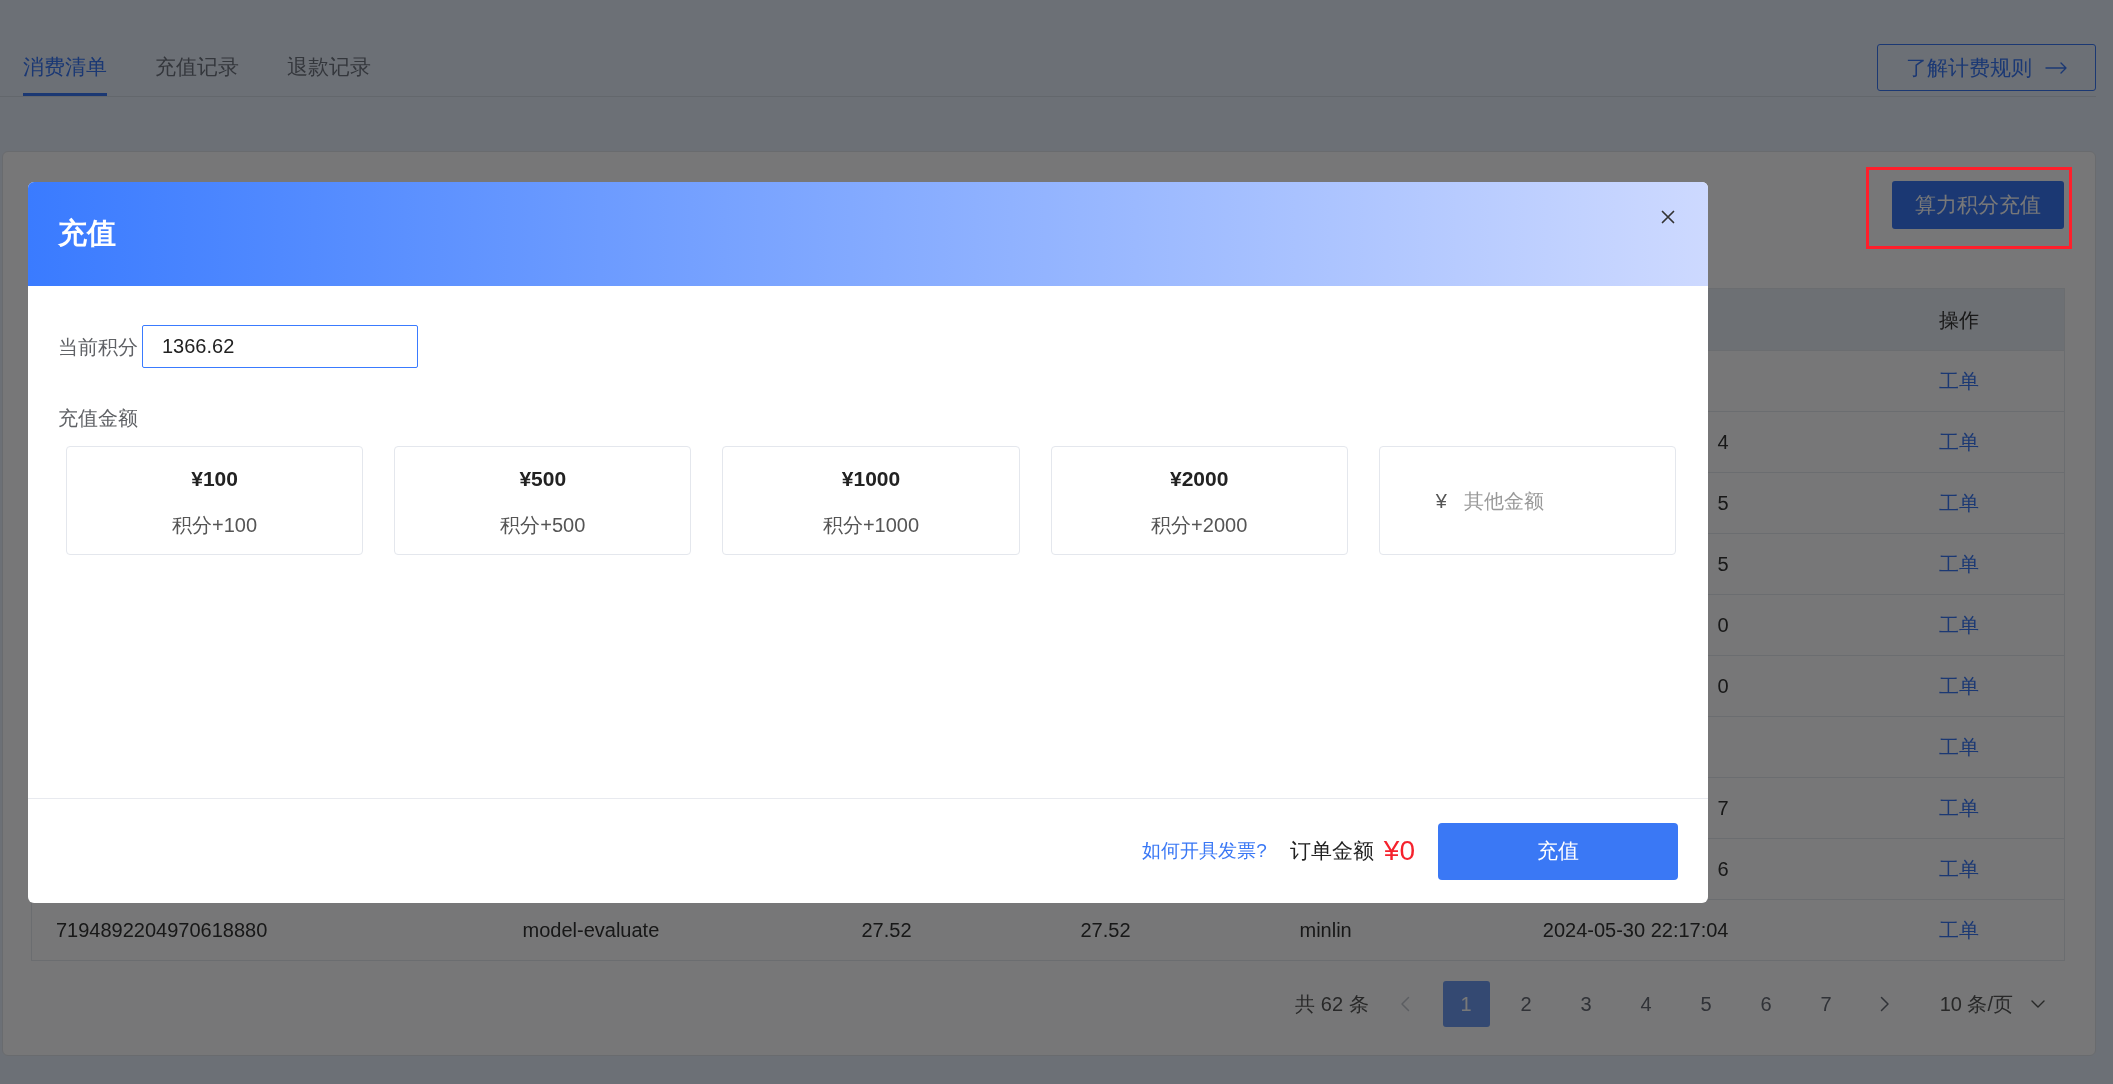  I want to click on page-button: 2, so click(1526, 1004).